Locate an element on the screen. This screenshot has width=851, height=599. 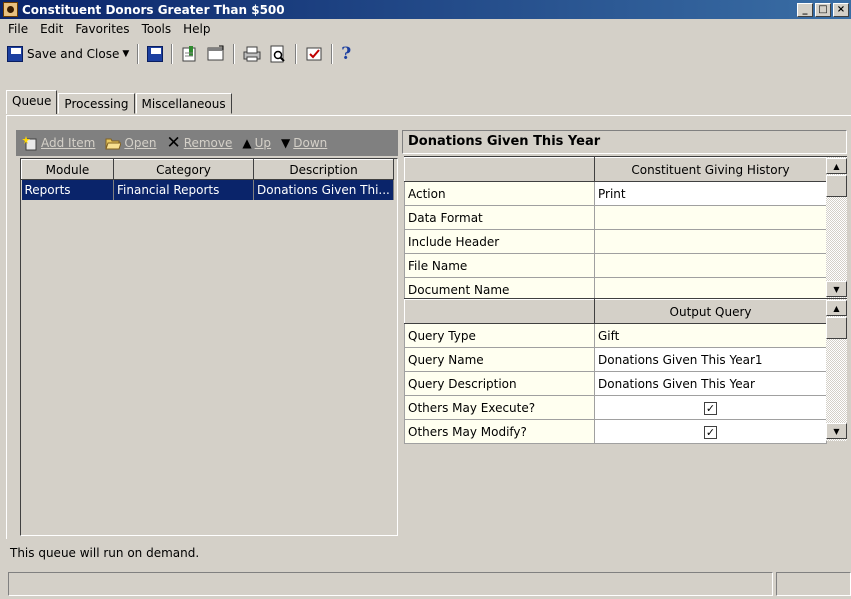
property-row: File Name is located at coordinates (615, 265).